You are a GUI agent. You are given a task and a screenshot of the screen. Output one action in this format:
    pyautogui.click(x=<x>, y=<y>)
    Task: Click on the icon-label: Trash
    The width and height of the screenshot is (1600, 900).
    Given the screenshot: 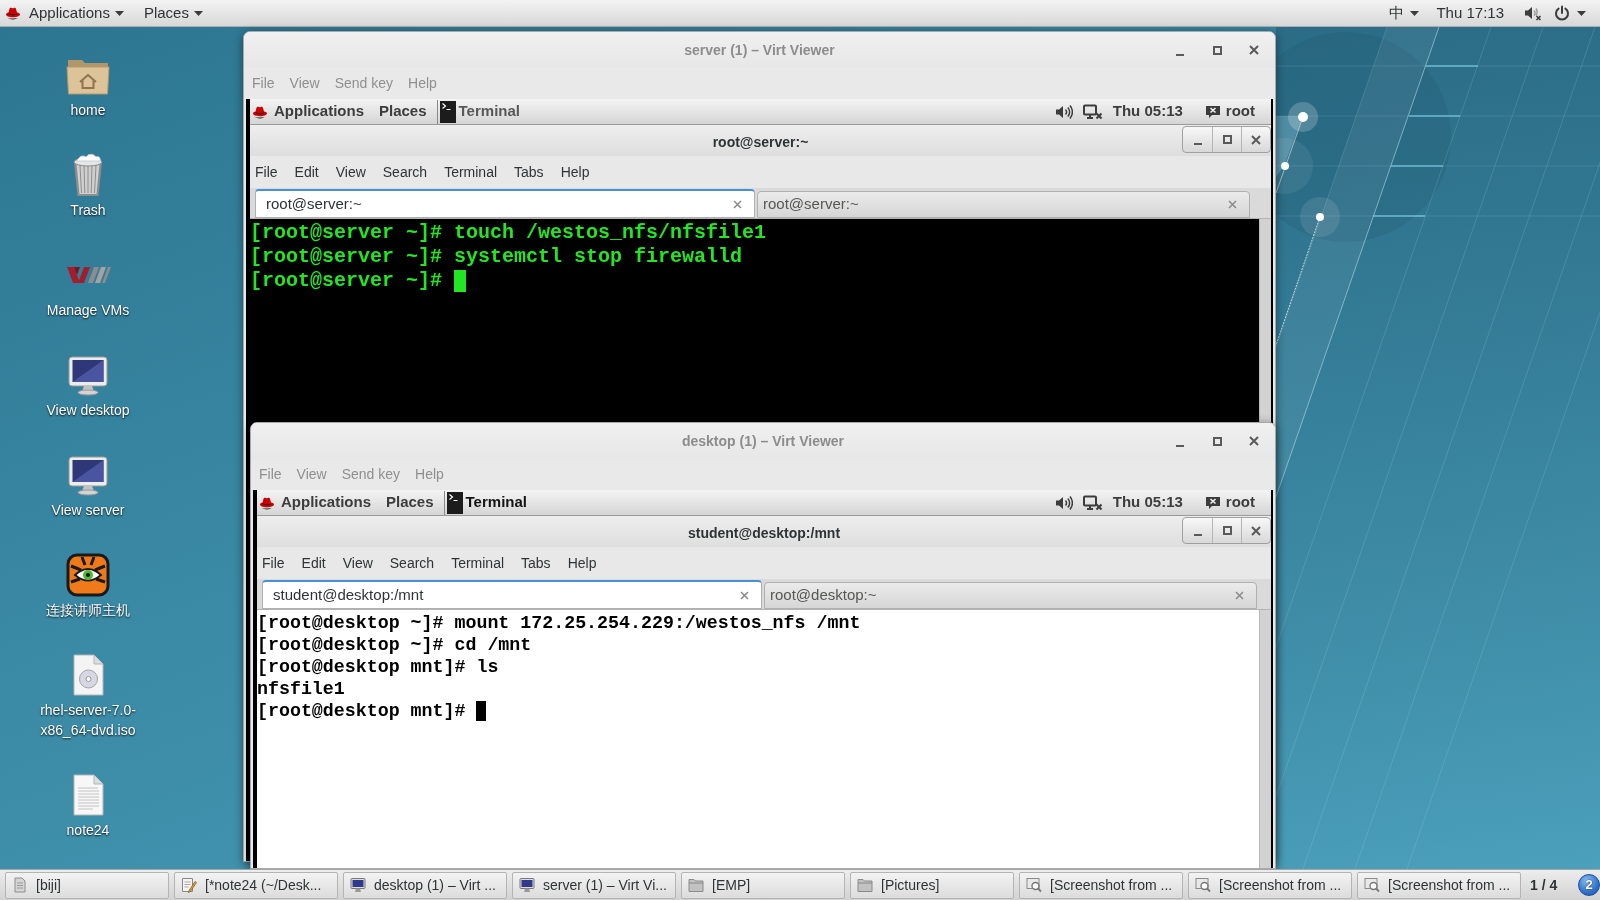 What is the action you would take?
    pyautogui.click(x=88, y=210)
    